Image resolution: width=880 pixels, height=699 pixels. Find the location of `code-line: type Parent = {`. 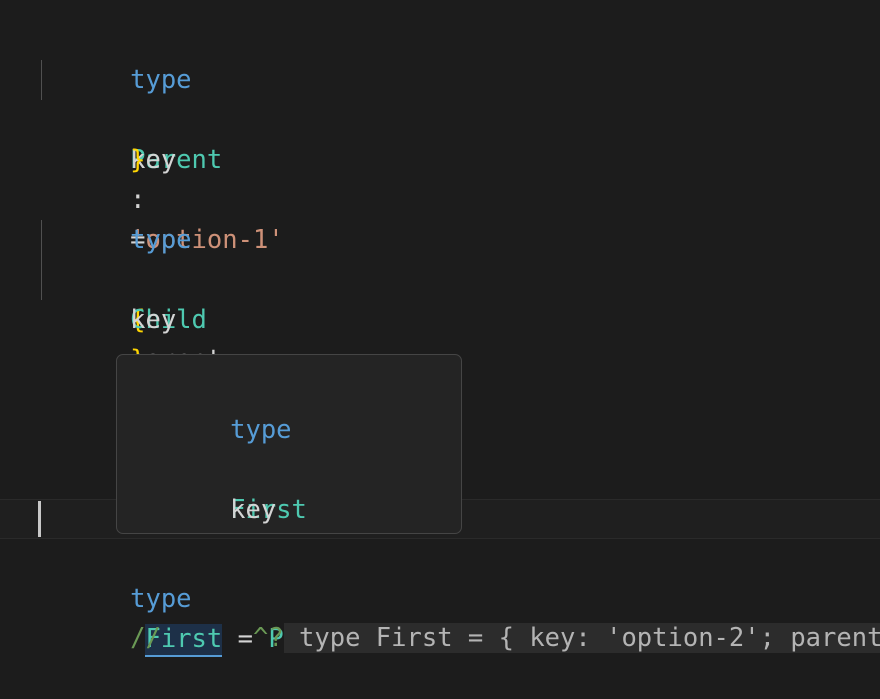

code-line: type Parent = { is located at coordinates (130, 177).